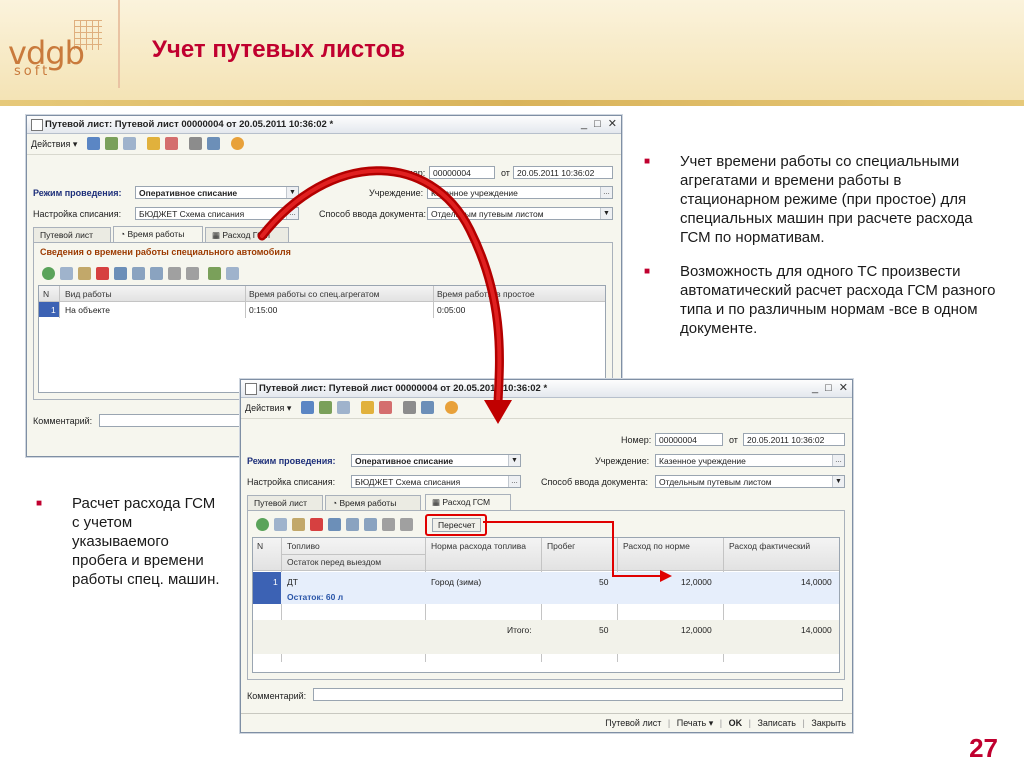 Image resolution: width=1024 pixels, height=768 pixels. What do you see at coordinates (279, 49) in the screenshot?
I see `slide-title: Учет путевых листов` at bounding box center [279, 49].